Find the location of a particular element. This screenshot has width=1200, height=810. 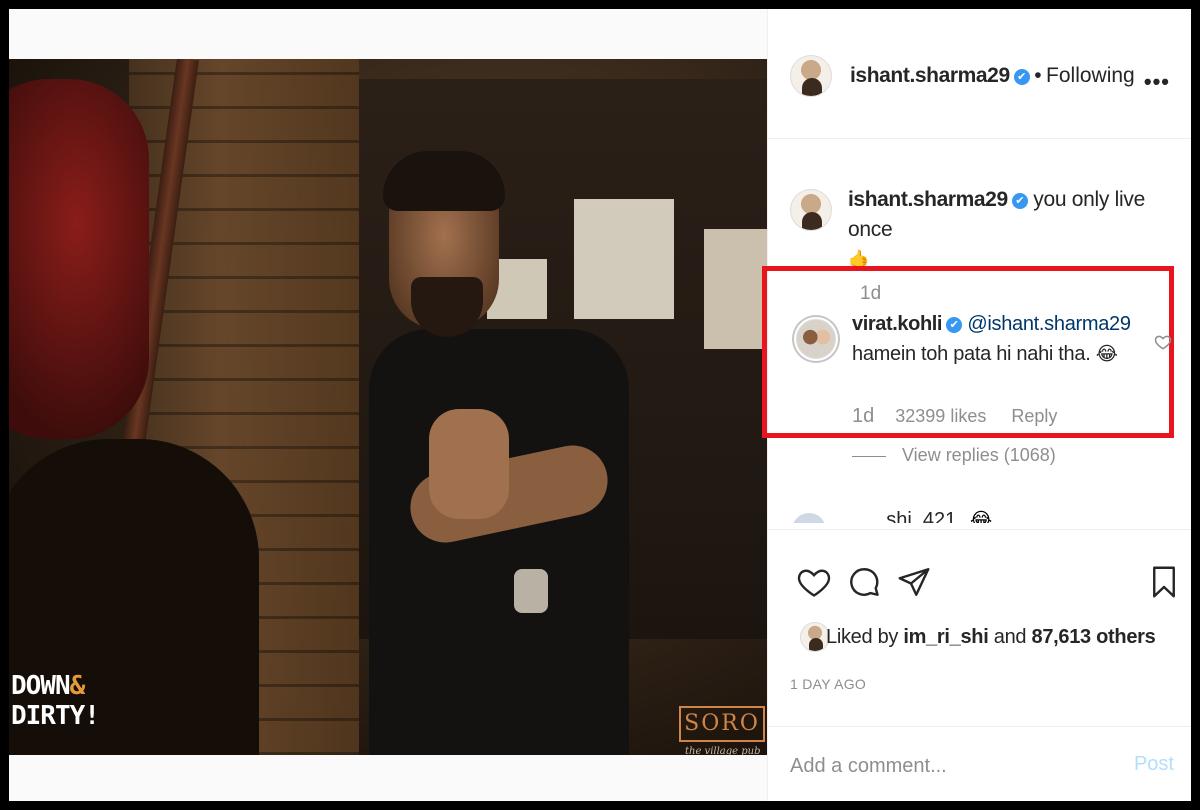

post-header: ishant.sharma29 ✔ • Following ••• is located at coordinates (979, 74).